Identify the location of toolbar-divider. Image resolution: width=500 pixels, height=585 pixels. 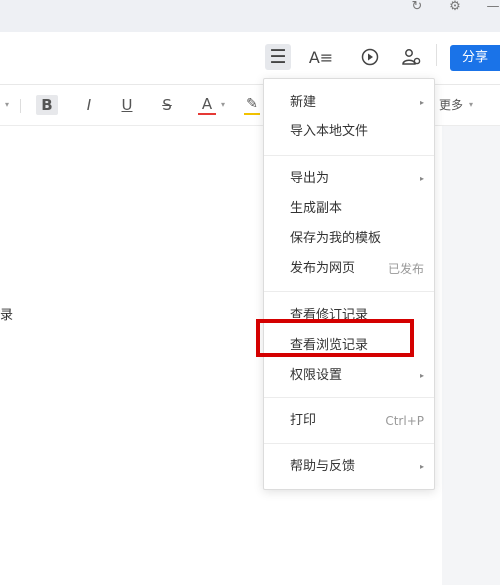
(20, 106).